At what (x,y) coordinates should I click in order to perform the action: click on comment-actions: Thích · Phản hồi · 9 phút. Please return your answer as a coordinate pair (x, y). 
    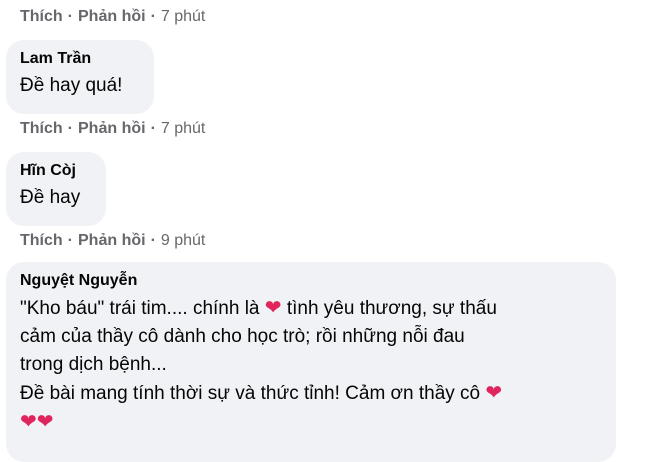
    Looking at the image, I should click on (112, 241).